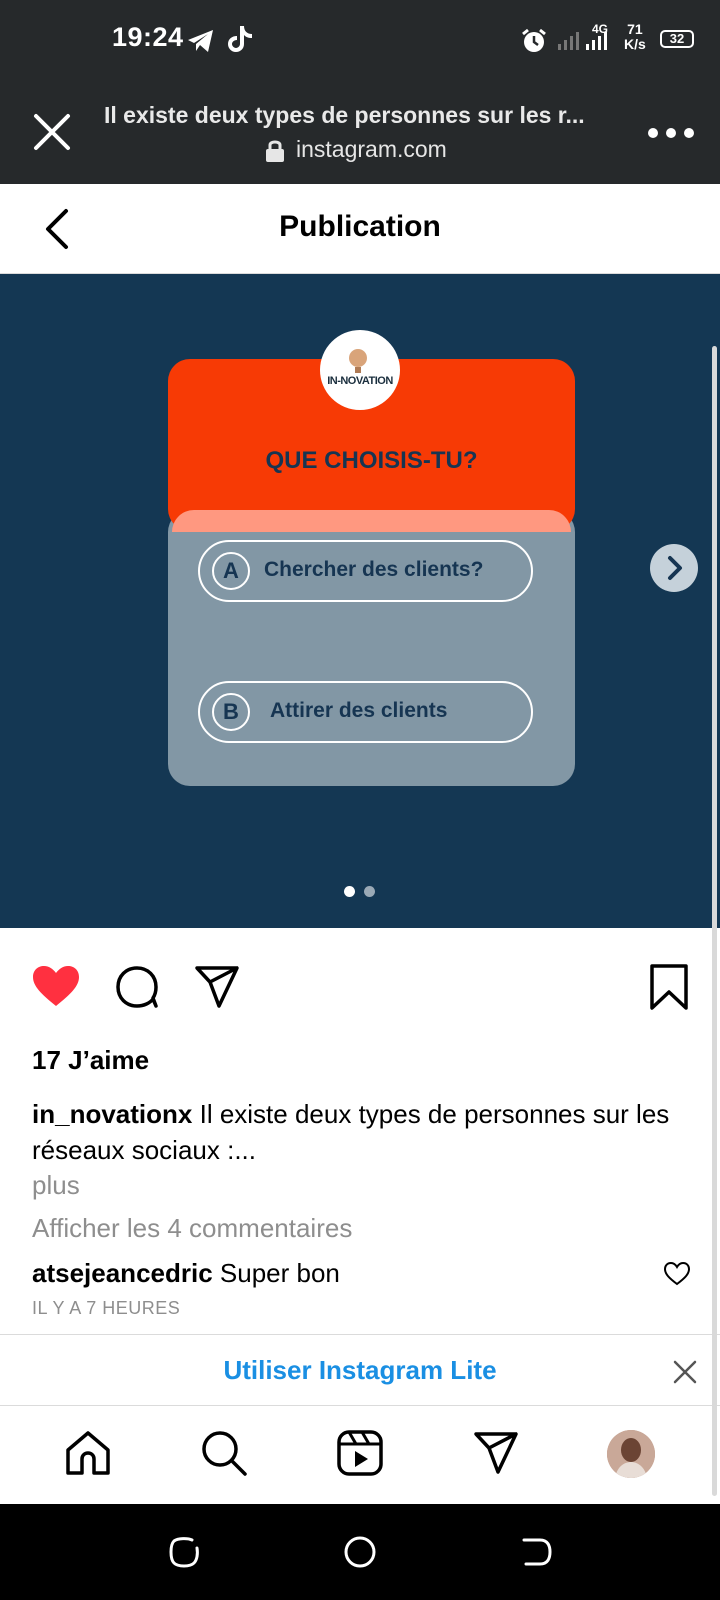 The width and height of the screenshot is (720, 1600). I want to click on option-letter: A, so click(231, 571).